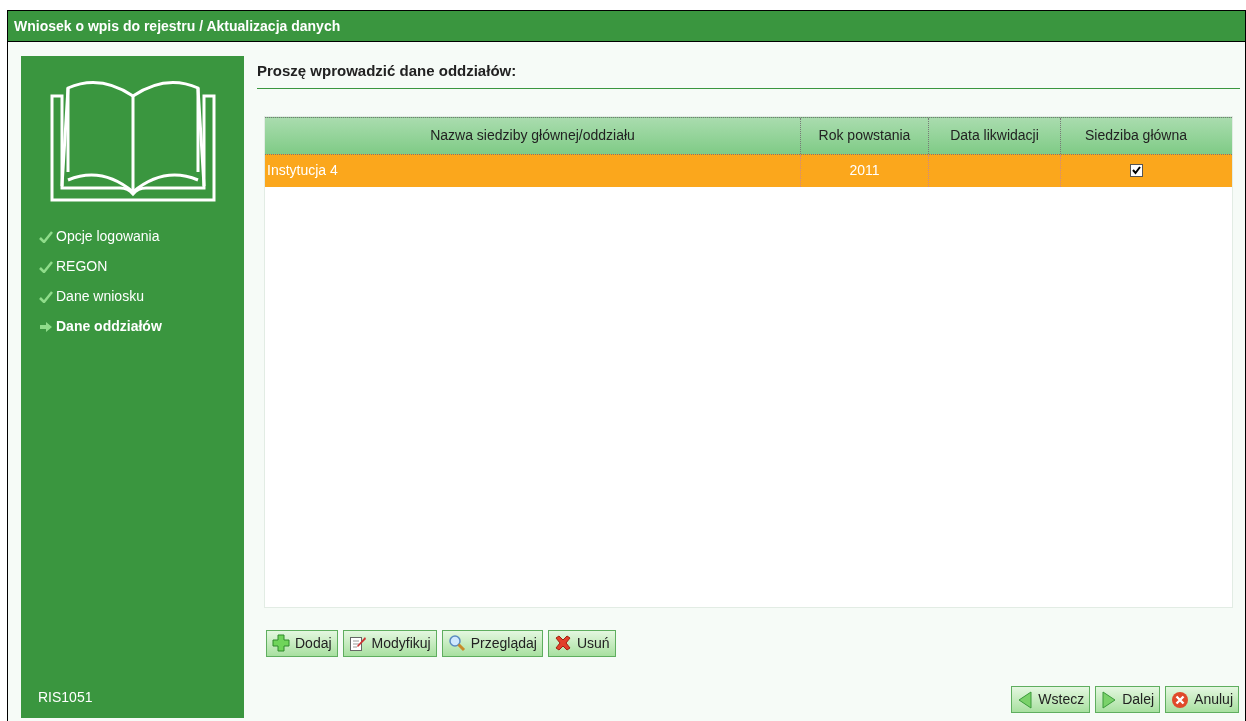 Image resolution: width=1246 pixels, height=721 pixels. I want to click on column-header: Nazwa siedziby głównej/oddziału, so click(532, 135).